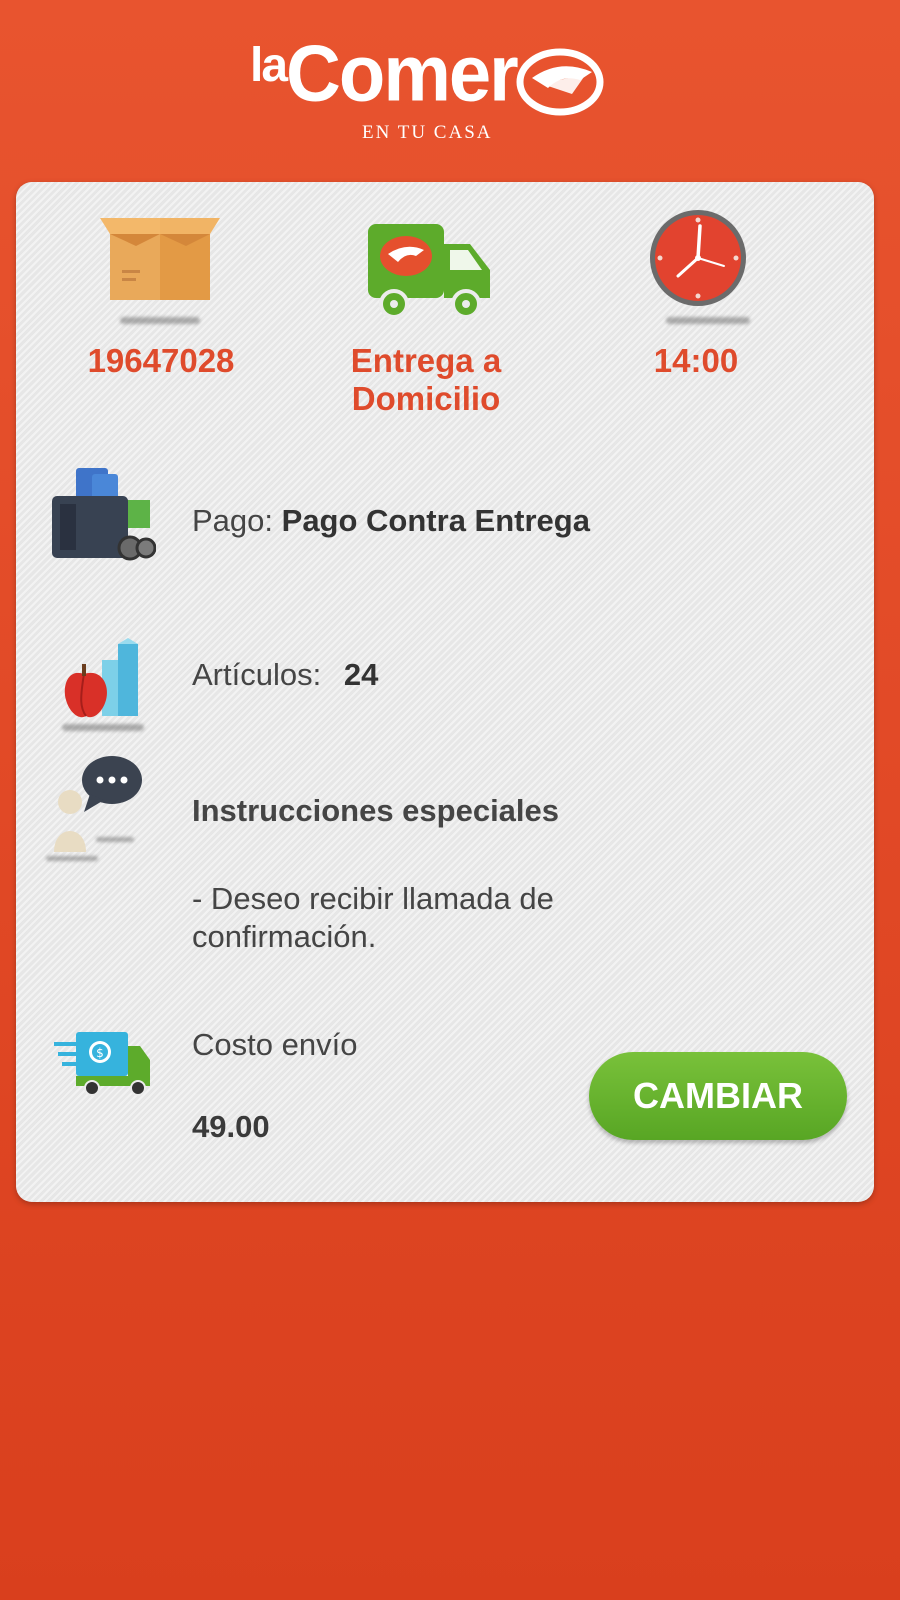 This screenshot has width=900, height=1600. I want to click on items-count: 24, so click(361, 674).